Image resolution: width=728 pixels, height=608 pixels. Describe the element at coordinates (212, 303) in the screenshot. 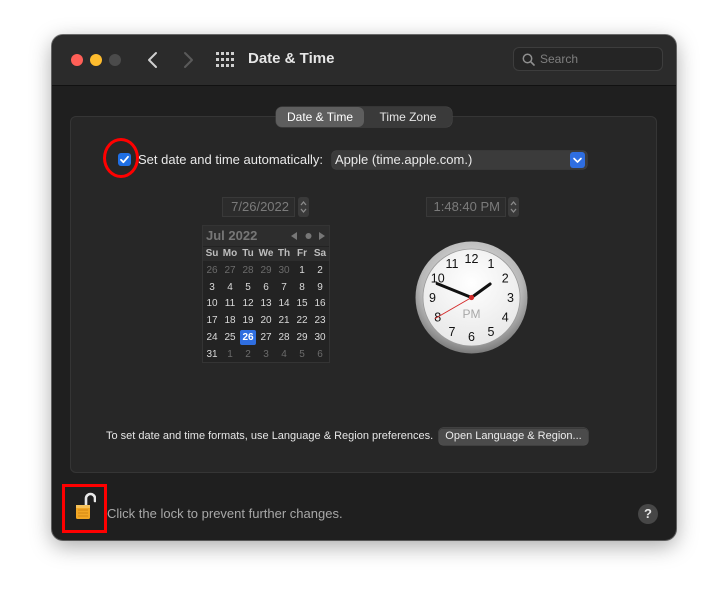

I see `calendar-day: 10` at that location.